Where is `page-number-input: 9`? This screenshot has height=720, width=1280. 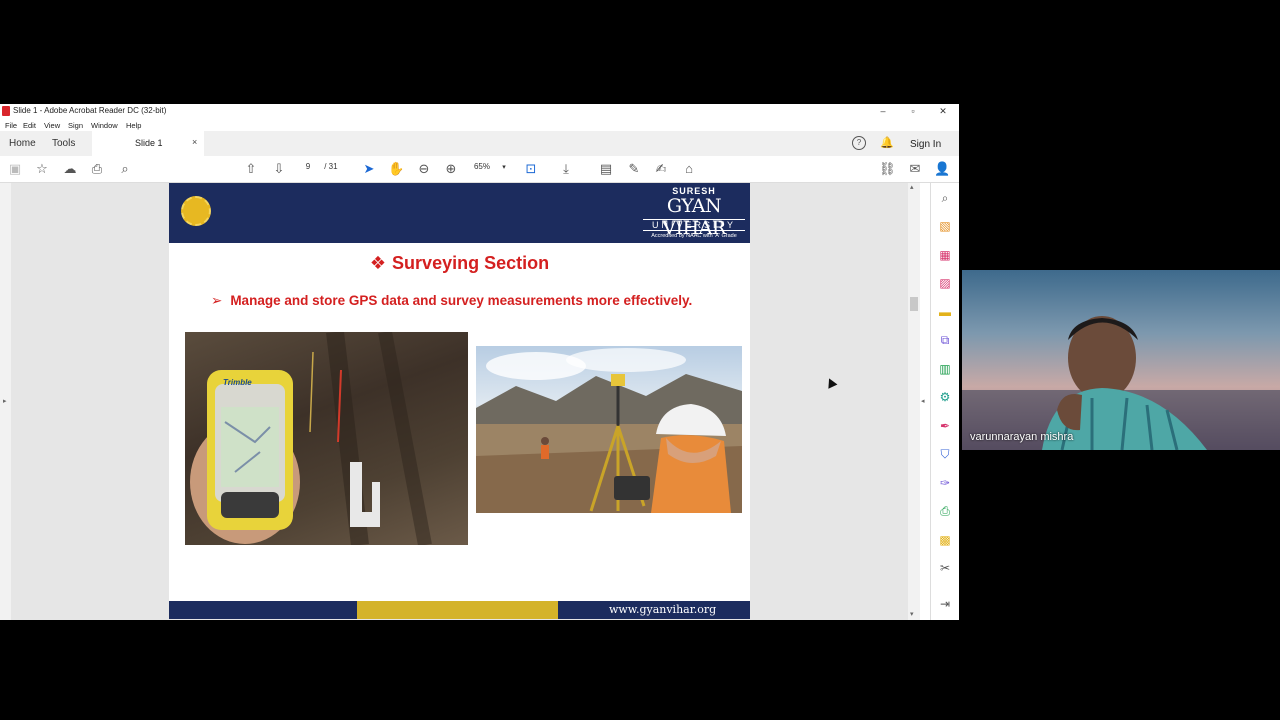 page-number-input: 9 is located at coordinates (308, 166).